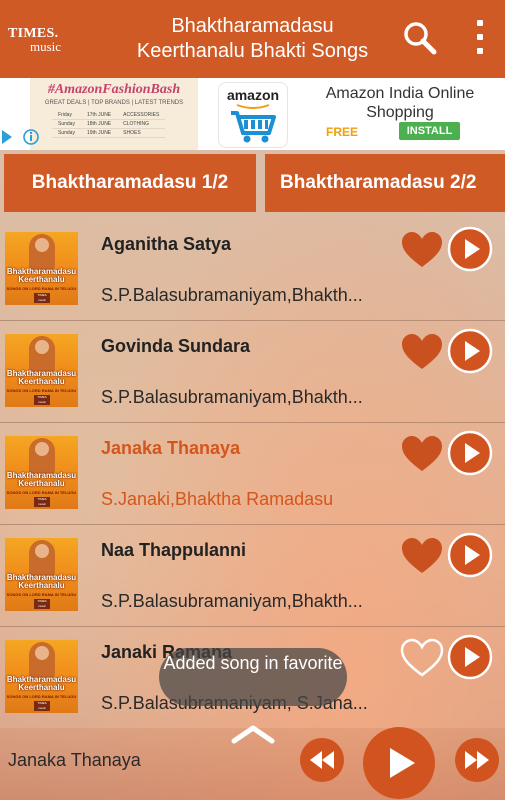 The width and height of the screenshot is (505, 800). What do you see at coordinates (252, 51) in the screenshot?
I see `title-line2: Keerthanalu Bhakti Songs` at bounding box center [252, 51].